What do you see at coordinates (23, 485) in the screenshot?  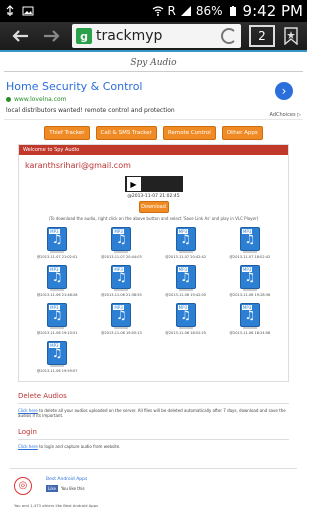 I see `page-logo-icon: ◎` at bounding box center [23, 485].